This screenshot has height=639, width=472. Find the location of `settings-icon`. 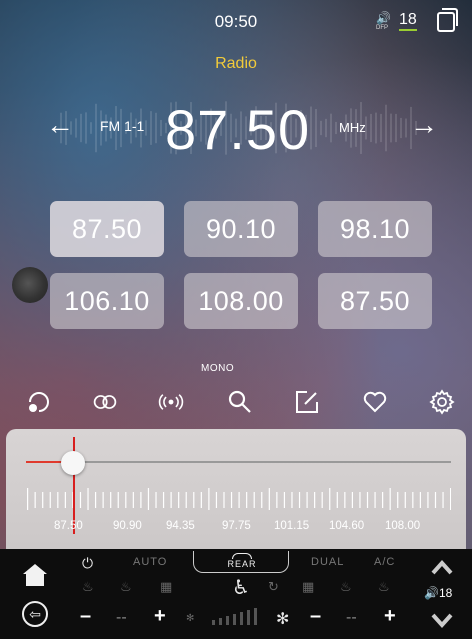

settings-icon is located at coordinates (442, 402).